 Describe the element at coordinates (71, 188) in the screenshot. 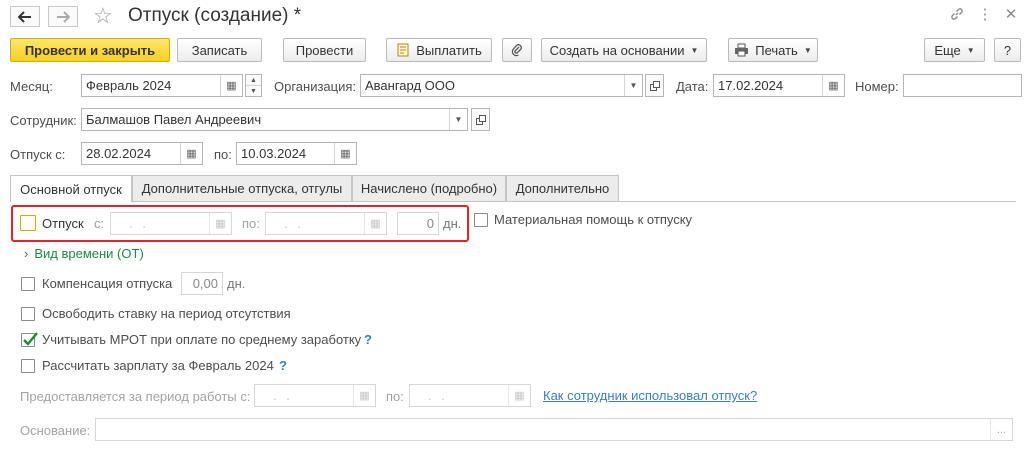

I see `tab-main-leave: Основной отпуск` at that location.